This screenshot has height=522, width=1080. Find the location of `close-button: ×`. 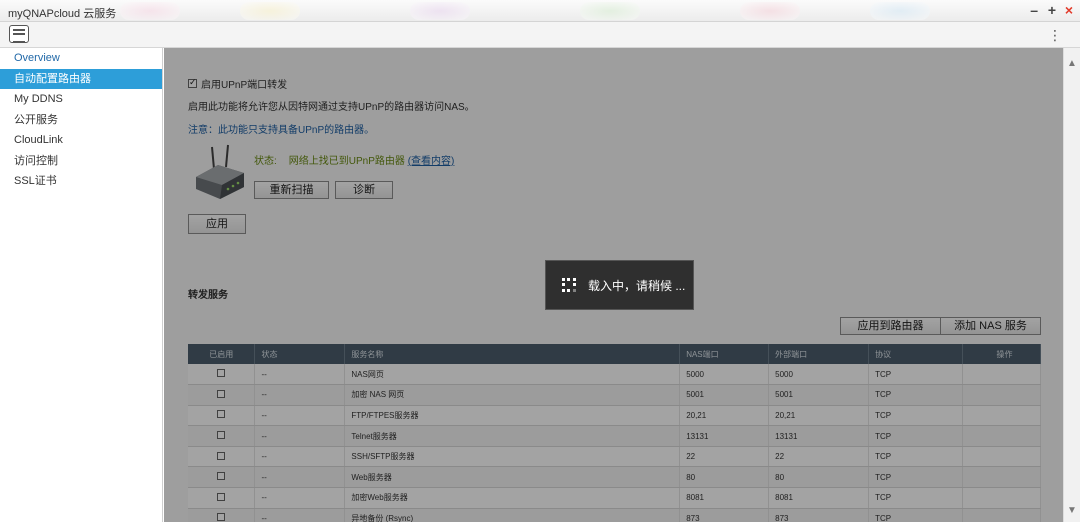

close-button: × is located at coordinates (1069, 10).